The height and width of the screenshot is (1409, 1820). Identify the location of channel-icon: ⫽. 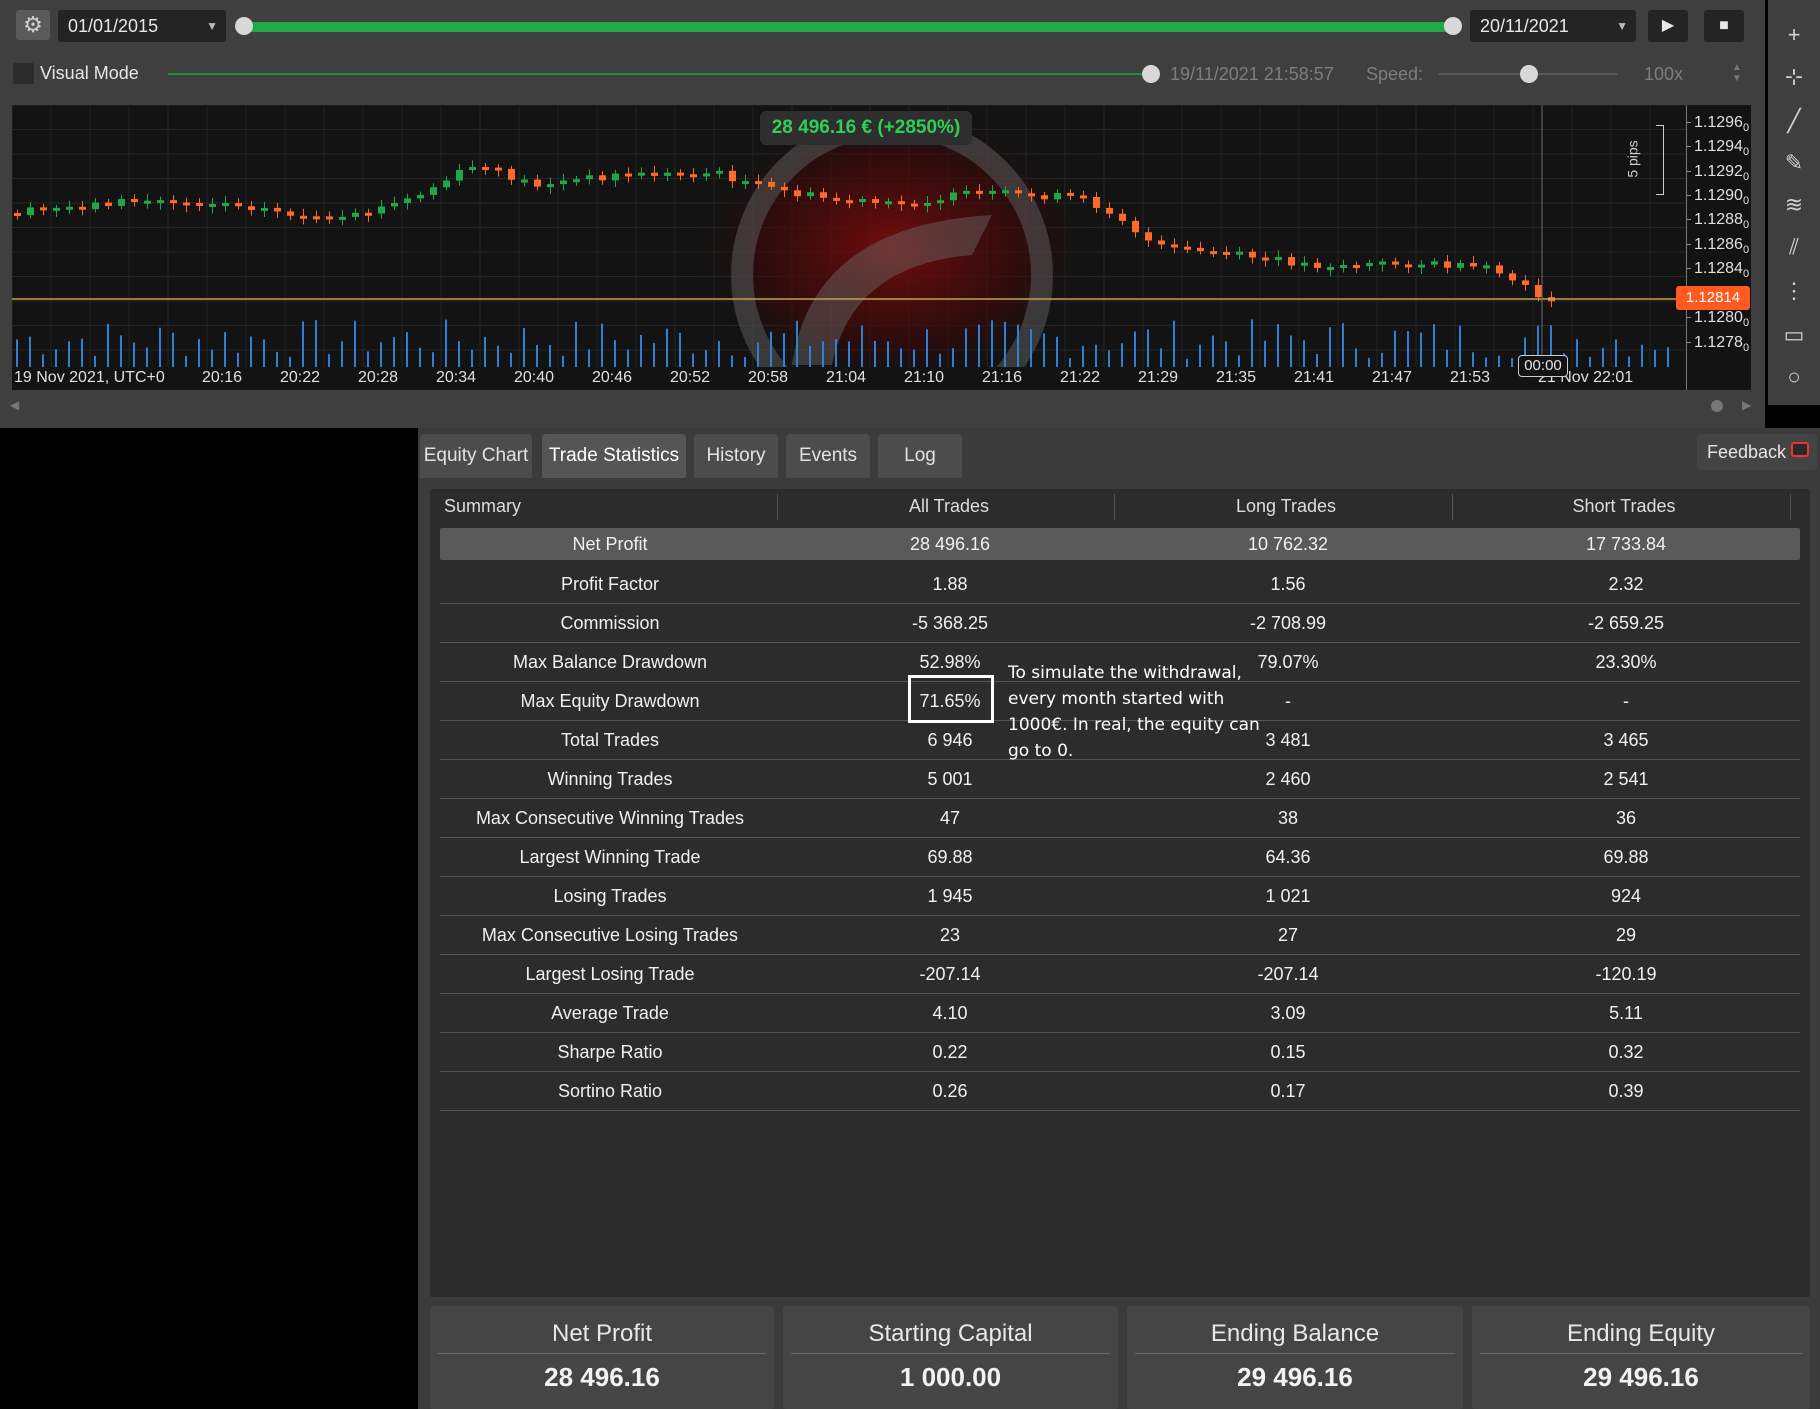
(1794, 247).